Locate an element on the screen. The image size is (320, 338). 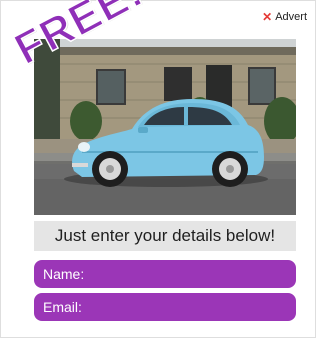
close-icon: ✕ is located at coordinates (267, 17).